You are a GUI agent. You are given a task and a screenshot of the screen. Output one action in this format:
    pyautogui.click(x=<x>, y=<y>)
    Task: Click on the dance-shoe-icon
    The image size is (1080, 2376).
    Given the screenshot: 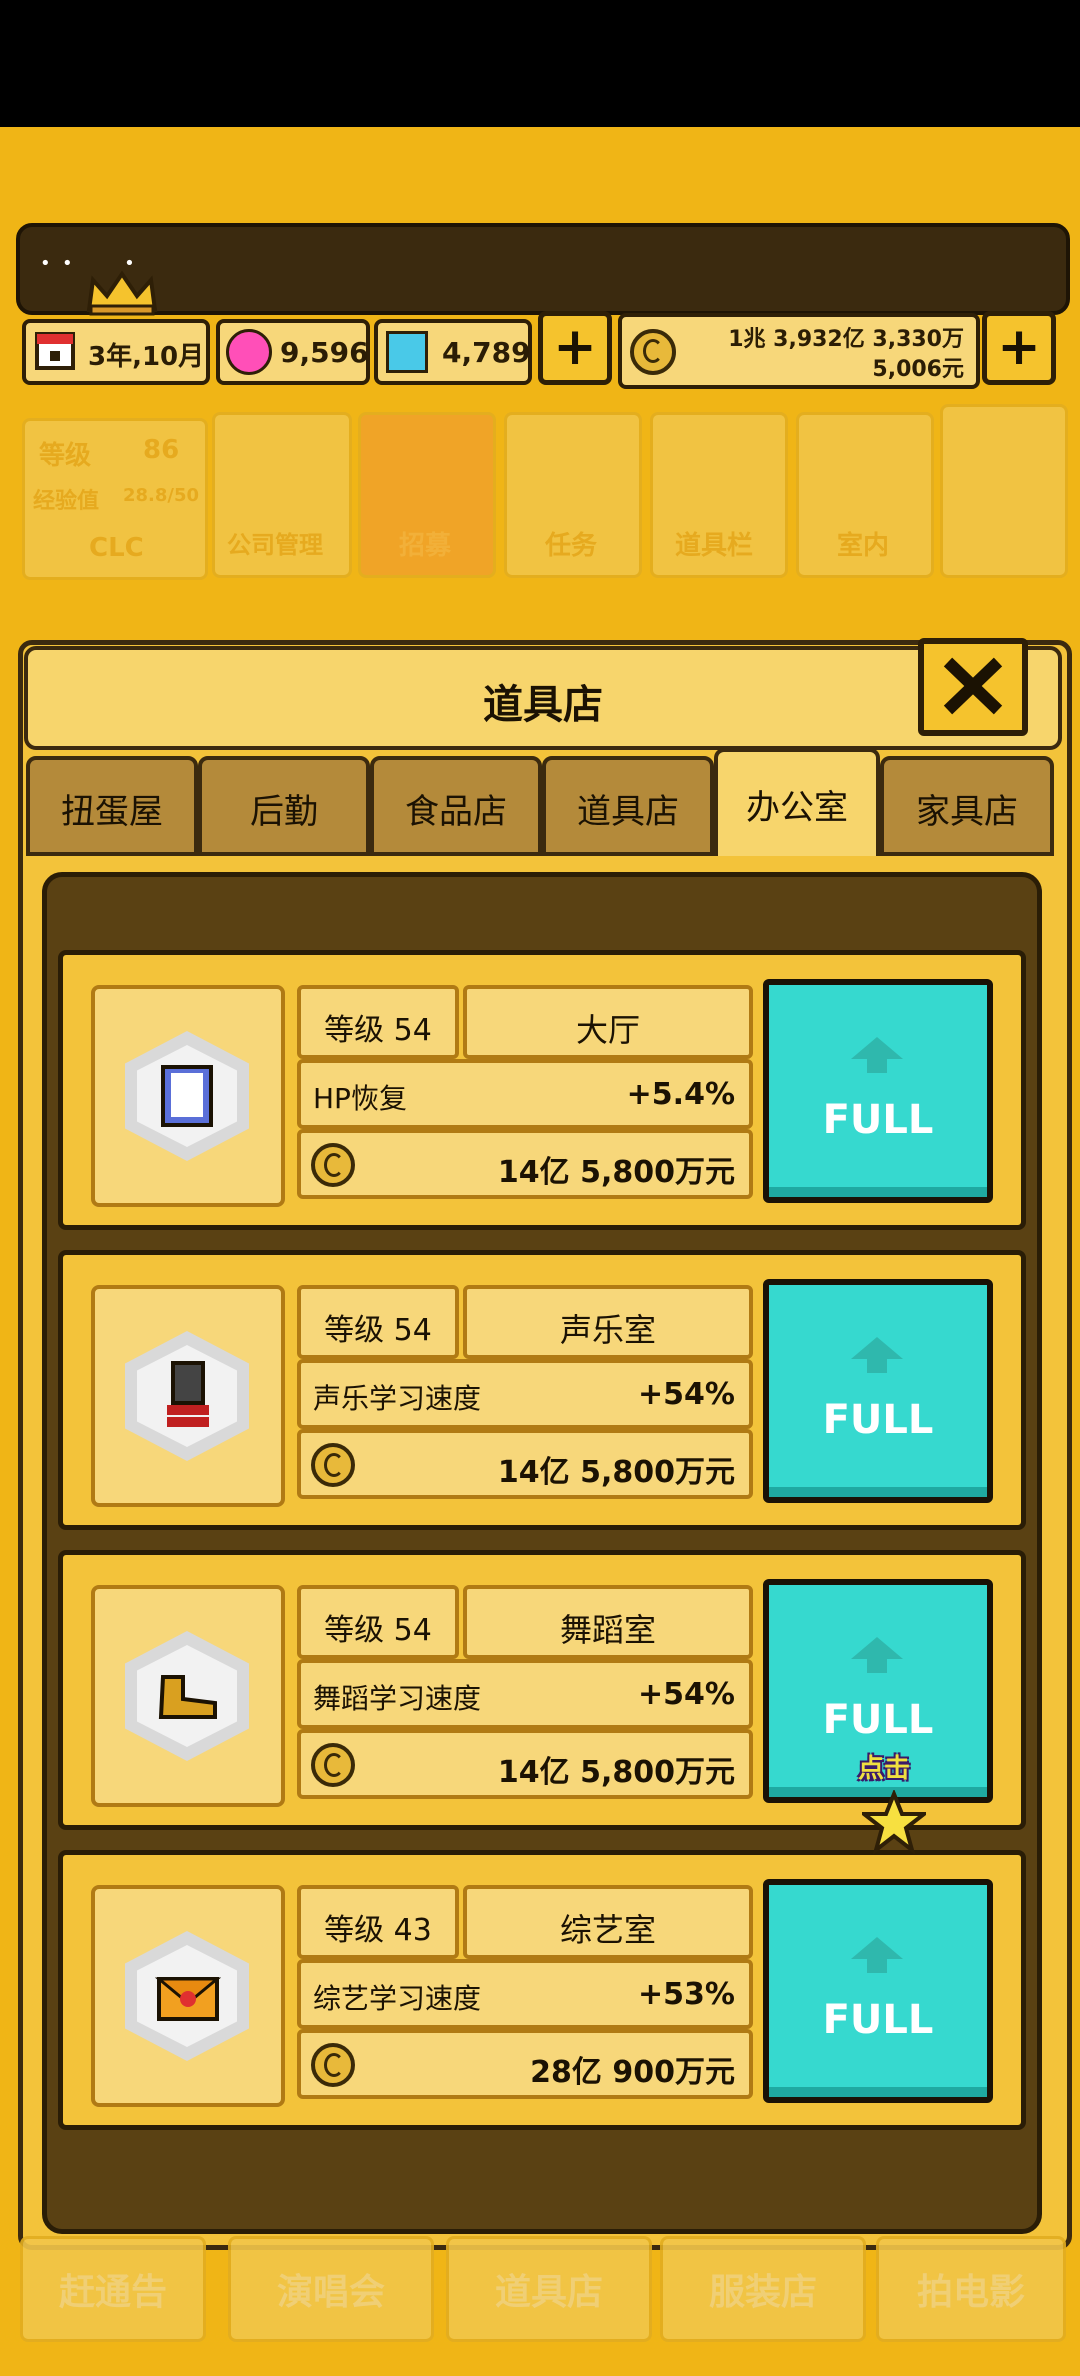 What is the action you would take?
    pyautogui.click(x=187, y=1697)
    